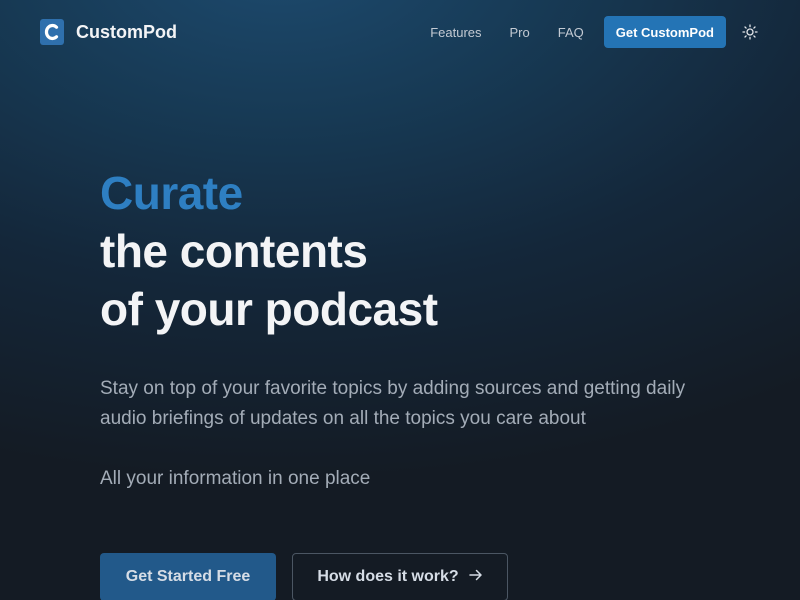  I want to click on nav-links: Features Pro FAQ Get CustomPod, so click(595, 32).